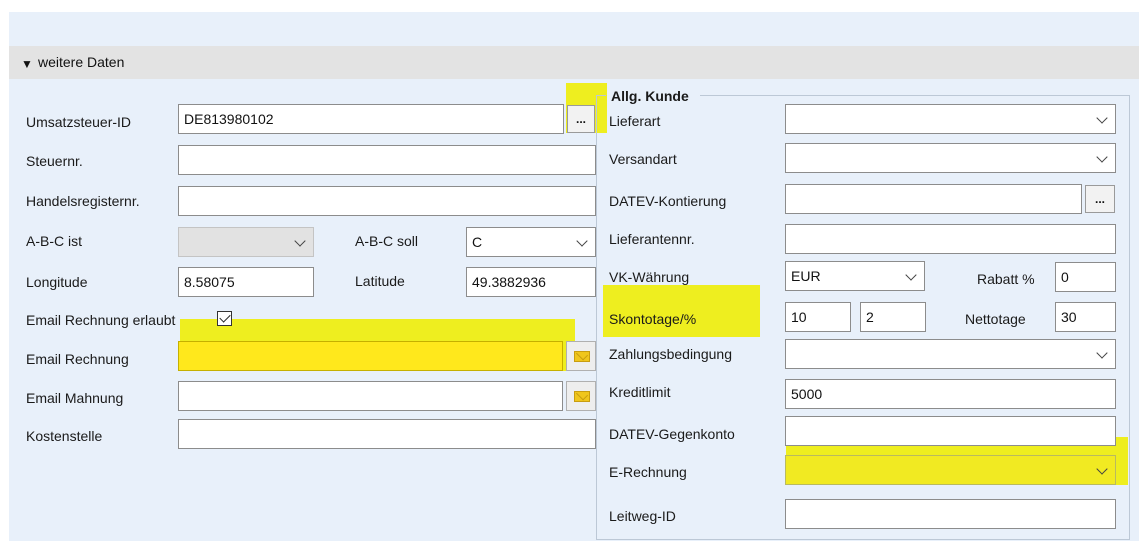  What do you see at coordinates (531, 282) in the screenshot?
I see `latitude-input: 49.3882936` at bounding box center [531, 282].